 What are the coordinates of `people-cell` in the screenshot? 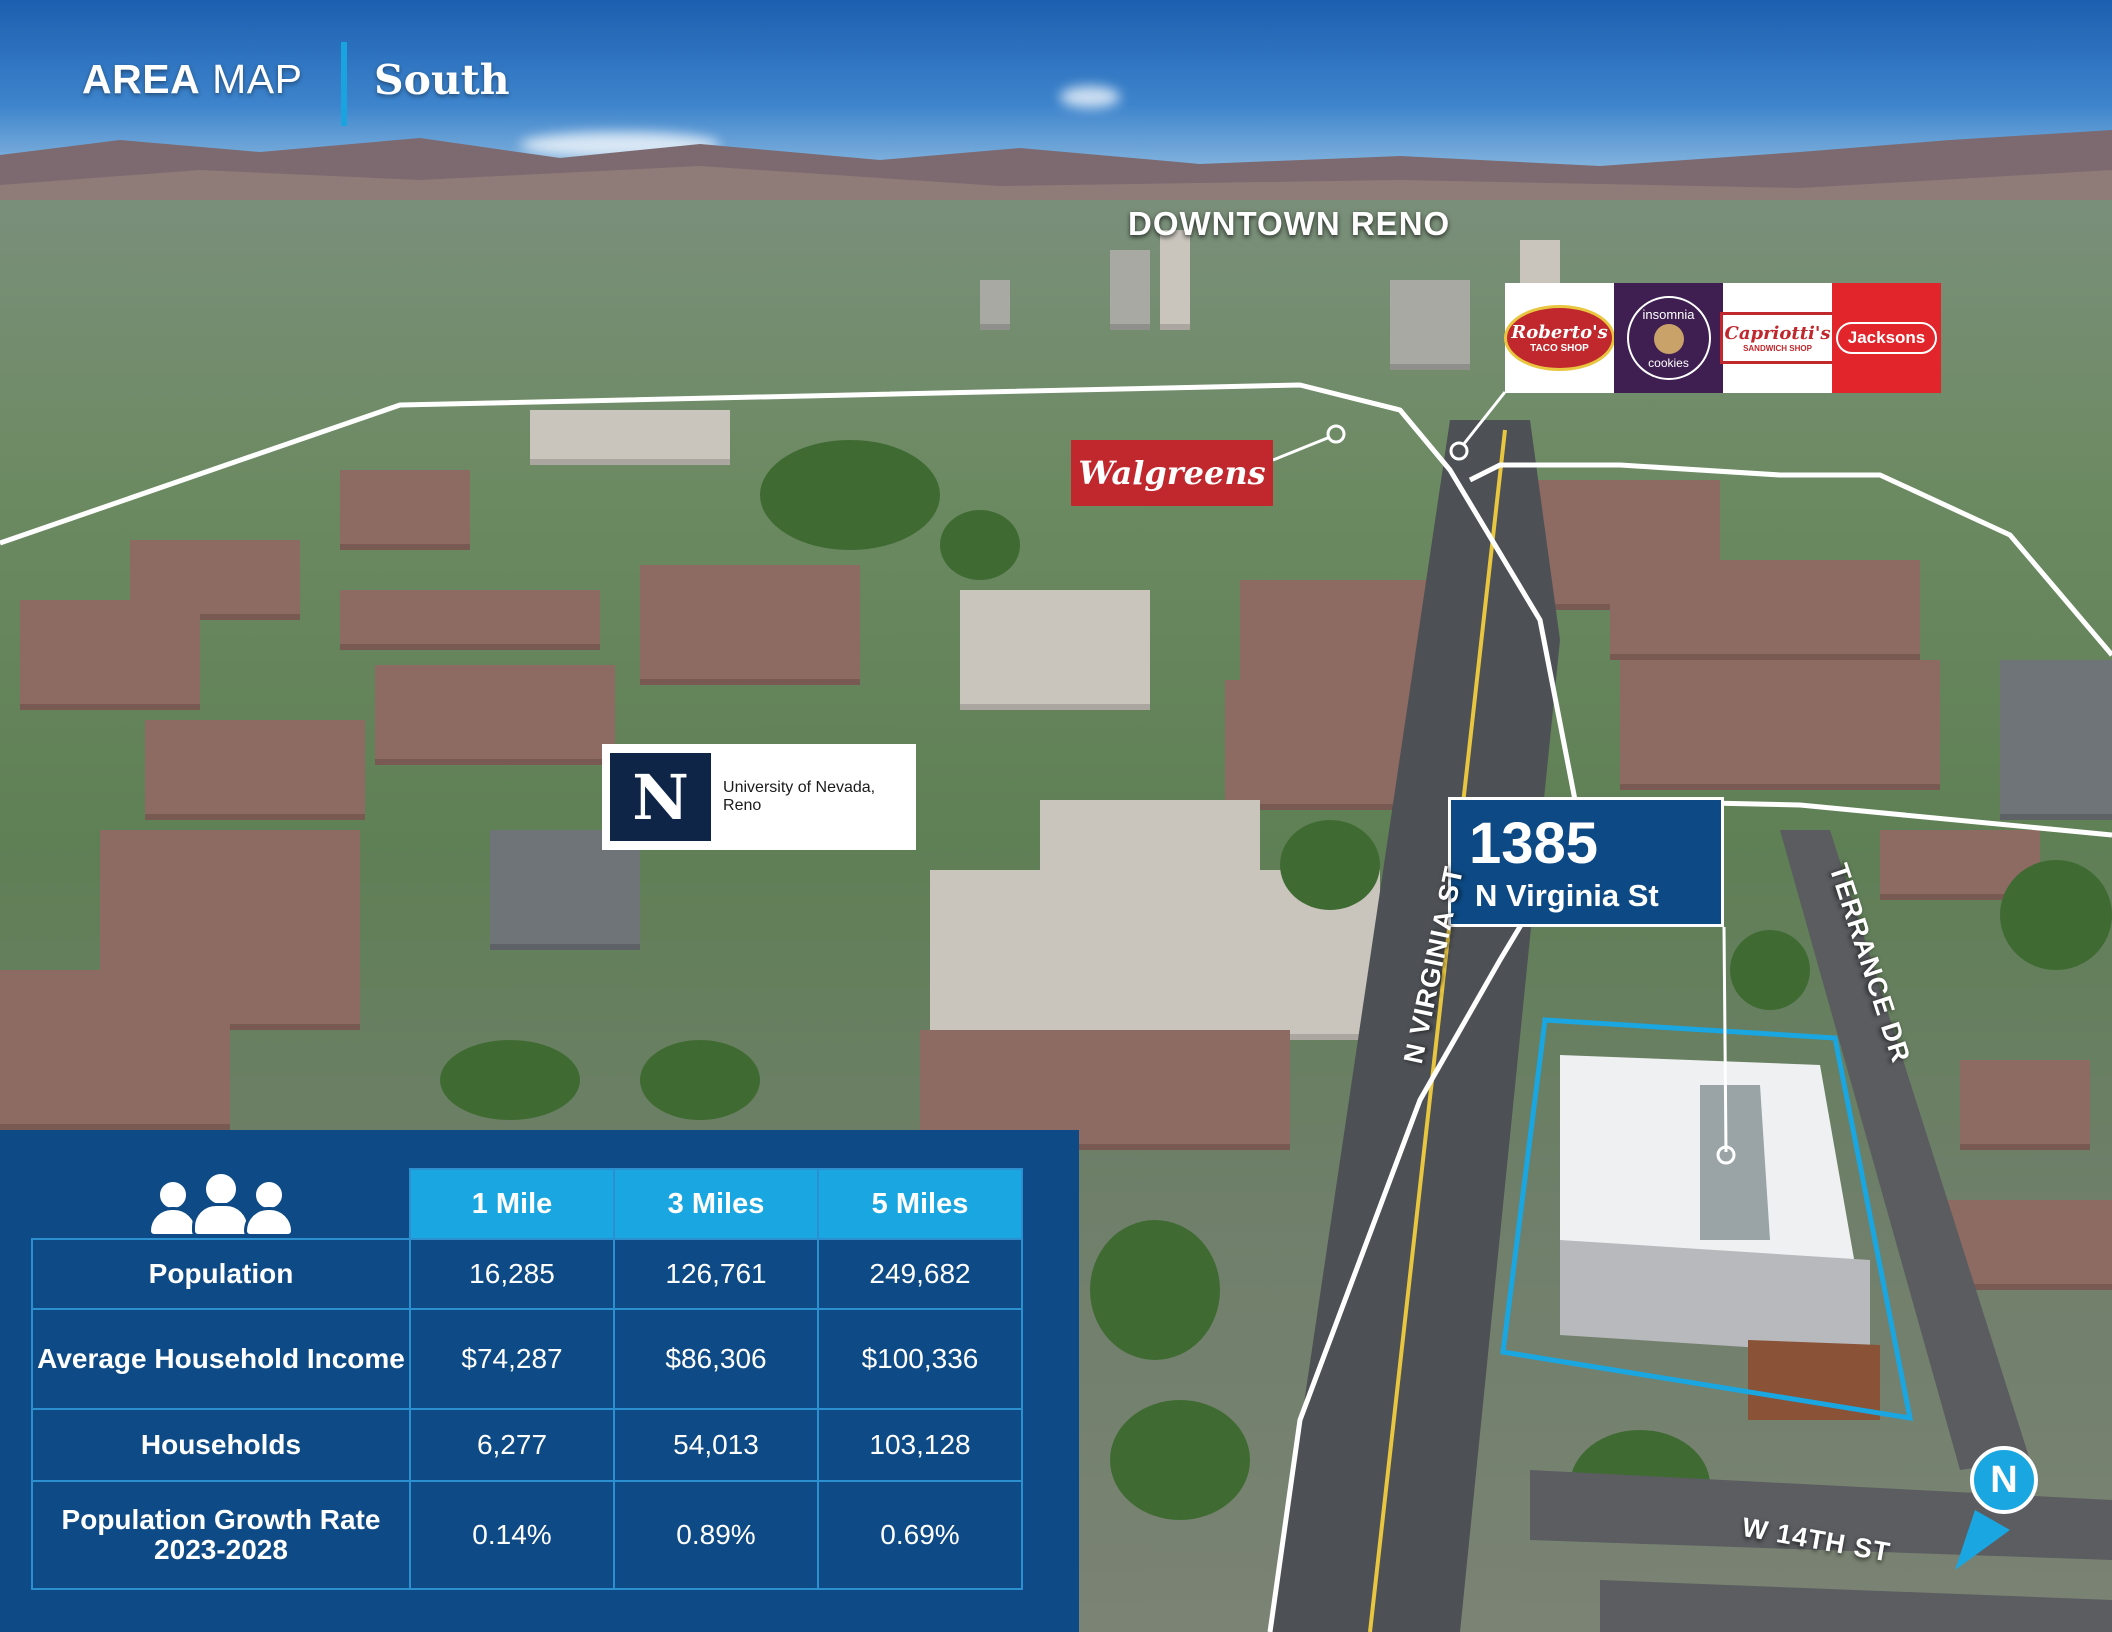 It's located at (221, 1204).